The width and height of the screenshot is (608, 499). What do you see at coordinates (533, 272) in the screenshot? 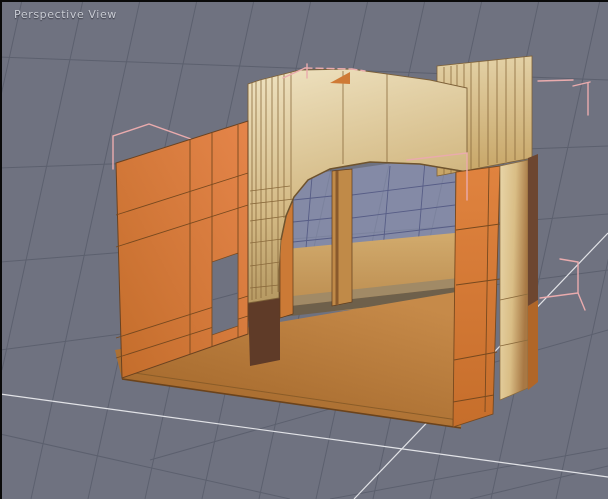
I see `right-wall-return` at bounding box center [533, 272].